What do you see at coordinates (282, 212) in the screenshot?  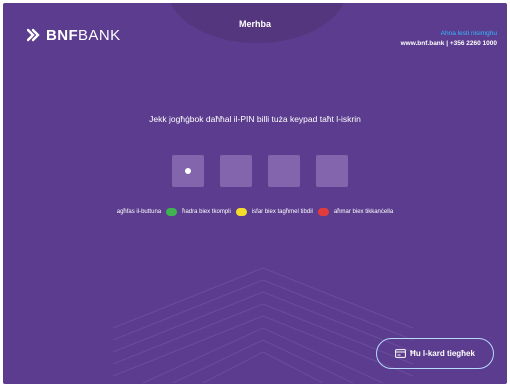 I see `legend-yellow-label: isfar biex tagħmel tibdil` at bounding box center [282, 212].